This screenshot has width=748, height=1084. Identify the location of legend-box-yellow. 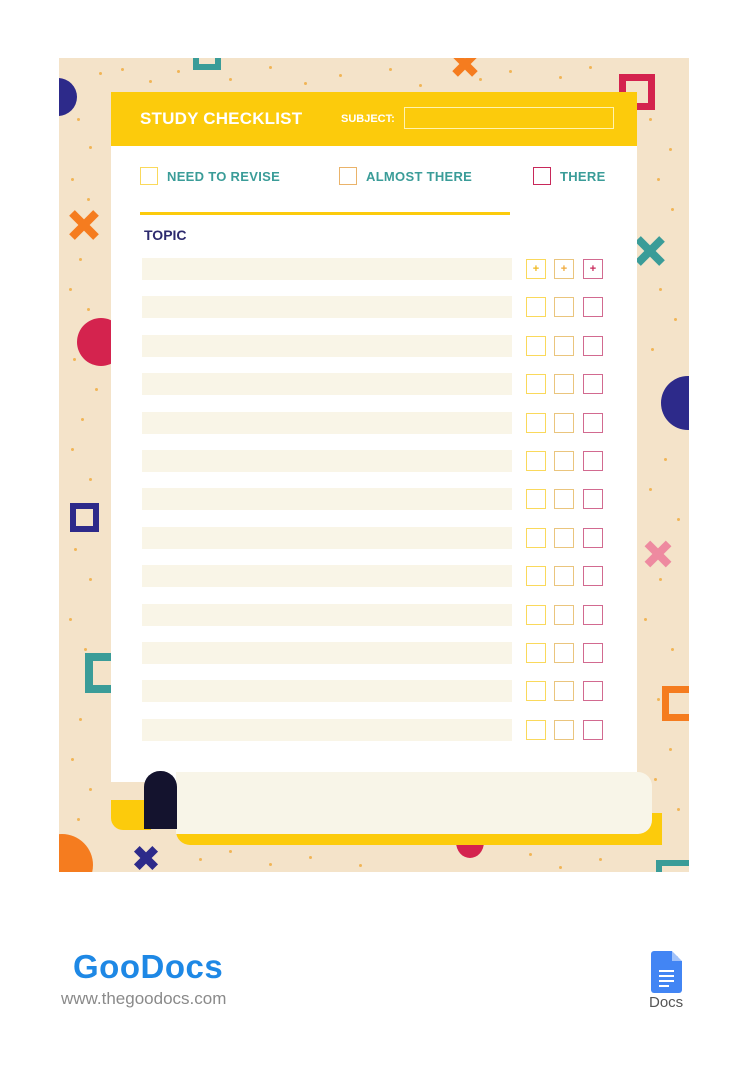
(149, 176).